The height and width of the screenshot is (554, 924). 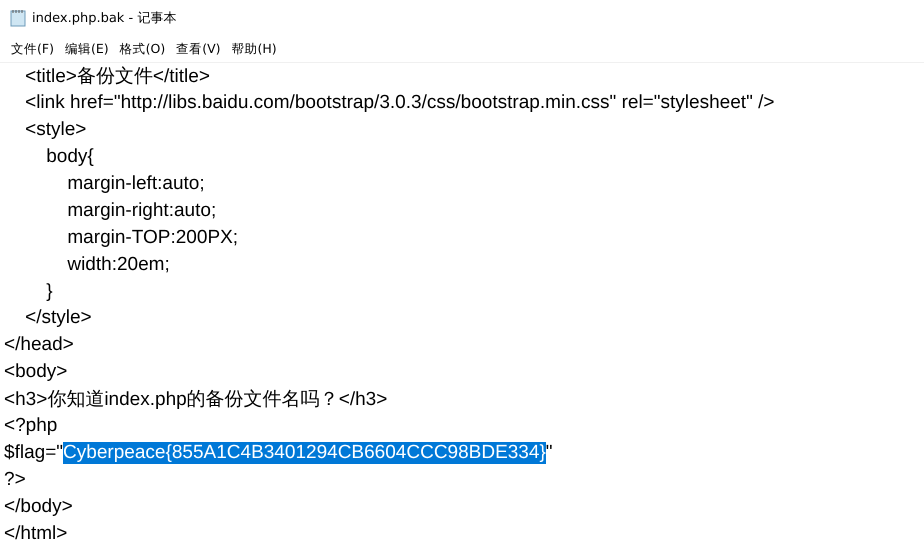 What do you see at coordinates (49, 291) in the screenshot?
I see `code-text: }` at bounding box center [49, 291].